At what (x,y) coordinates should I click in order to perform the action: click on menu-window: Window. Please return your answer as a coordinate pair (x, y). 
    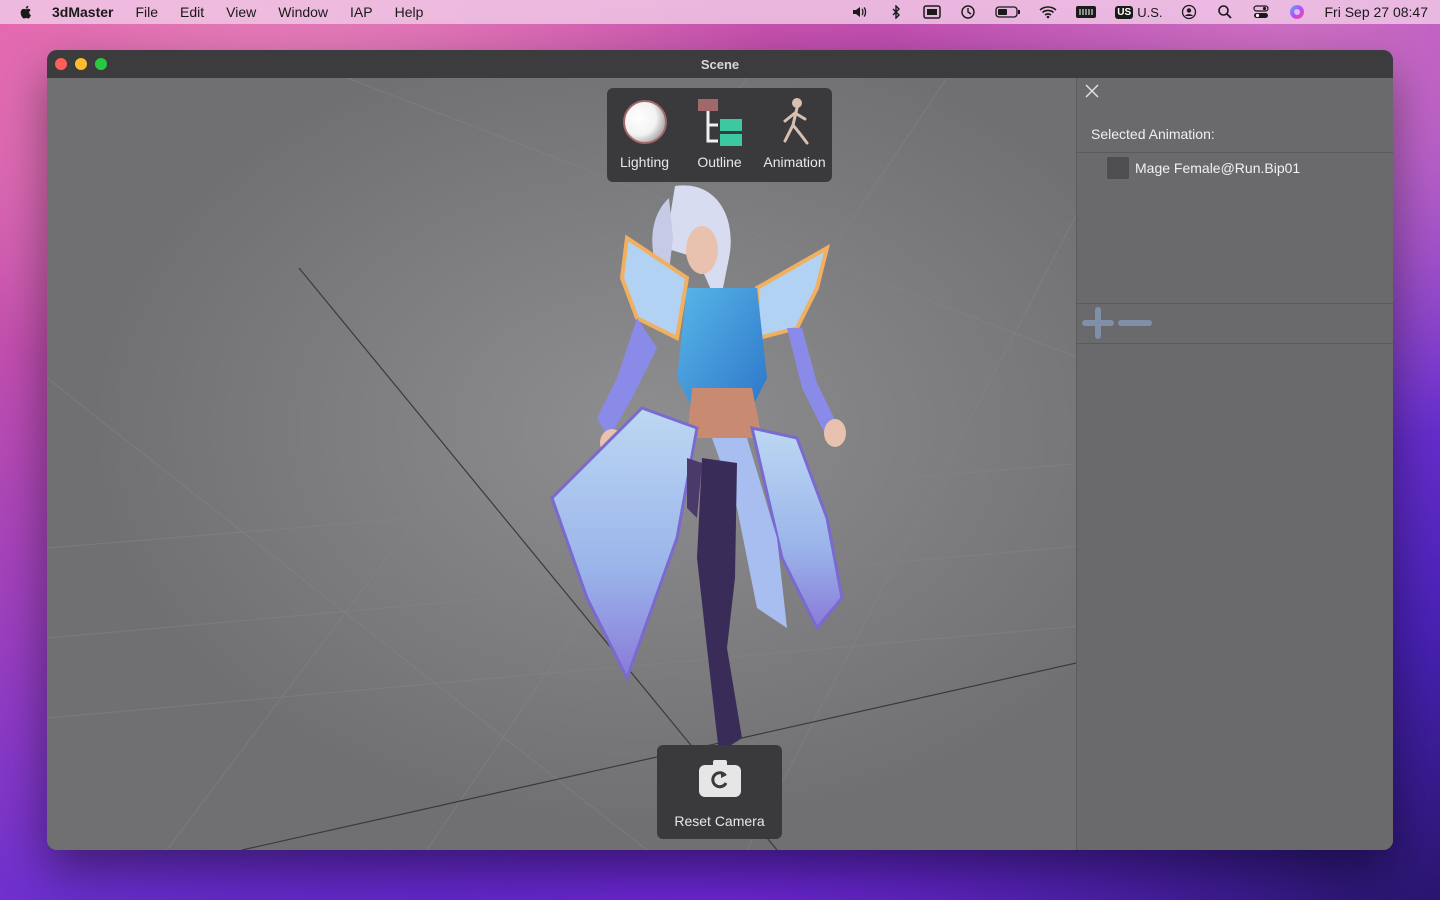
    Looking at the image, I should click on (303, 12).